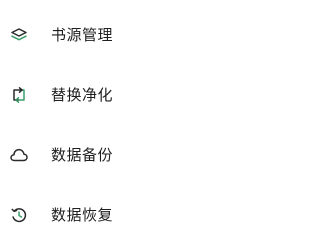 Image resolution: width=320 pixels, height=242 pixels. What do you see at coordinates (82, 35) in the screenshot?
I see `menu-item-label: 书源管理` at bounding box center [82, 35].